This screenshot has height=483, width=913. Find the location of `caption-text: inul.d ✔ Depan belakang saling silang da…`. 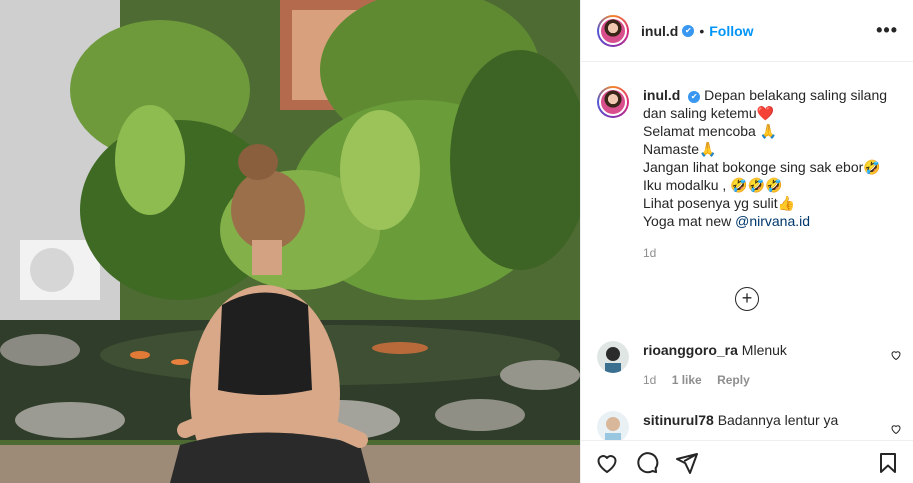

caption-text: inul.d ✔ Depan belakang saling silang da… is located at coordinates (765, 174).